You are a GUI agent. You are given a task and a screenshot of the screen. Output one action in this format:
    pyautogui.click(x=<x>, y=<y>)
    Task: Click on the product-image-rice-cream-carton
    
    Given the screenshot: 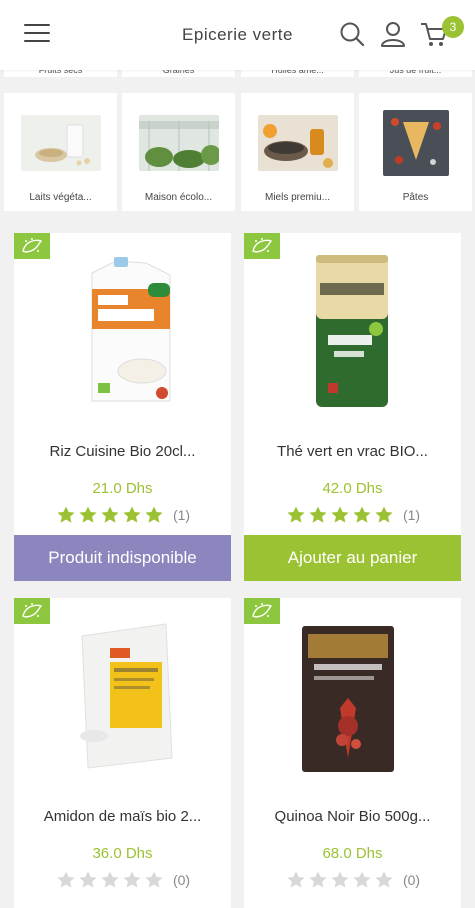 What is the action you would take?
    pyautogui.click(x=131, y=329)
    